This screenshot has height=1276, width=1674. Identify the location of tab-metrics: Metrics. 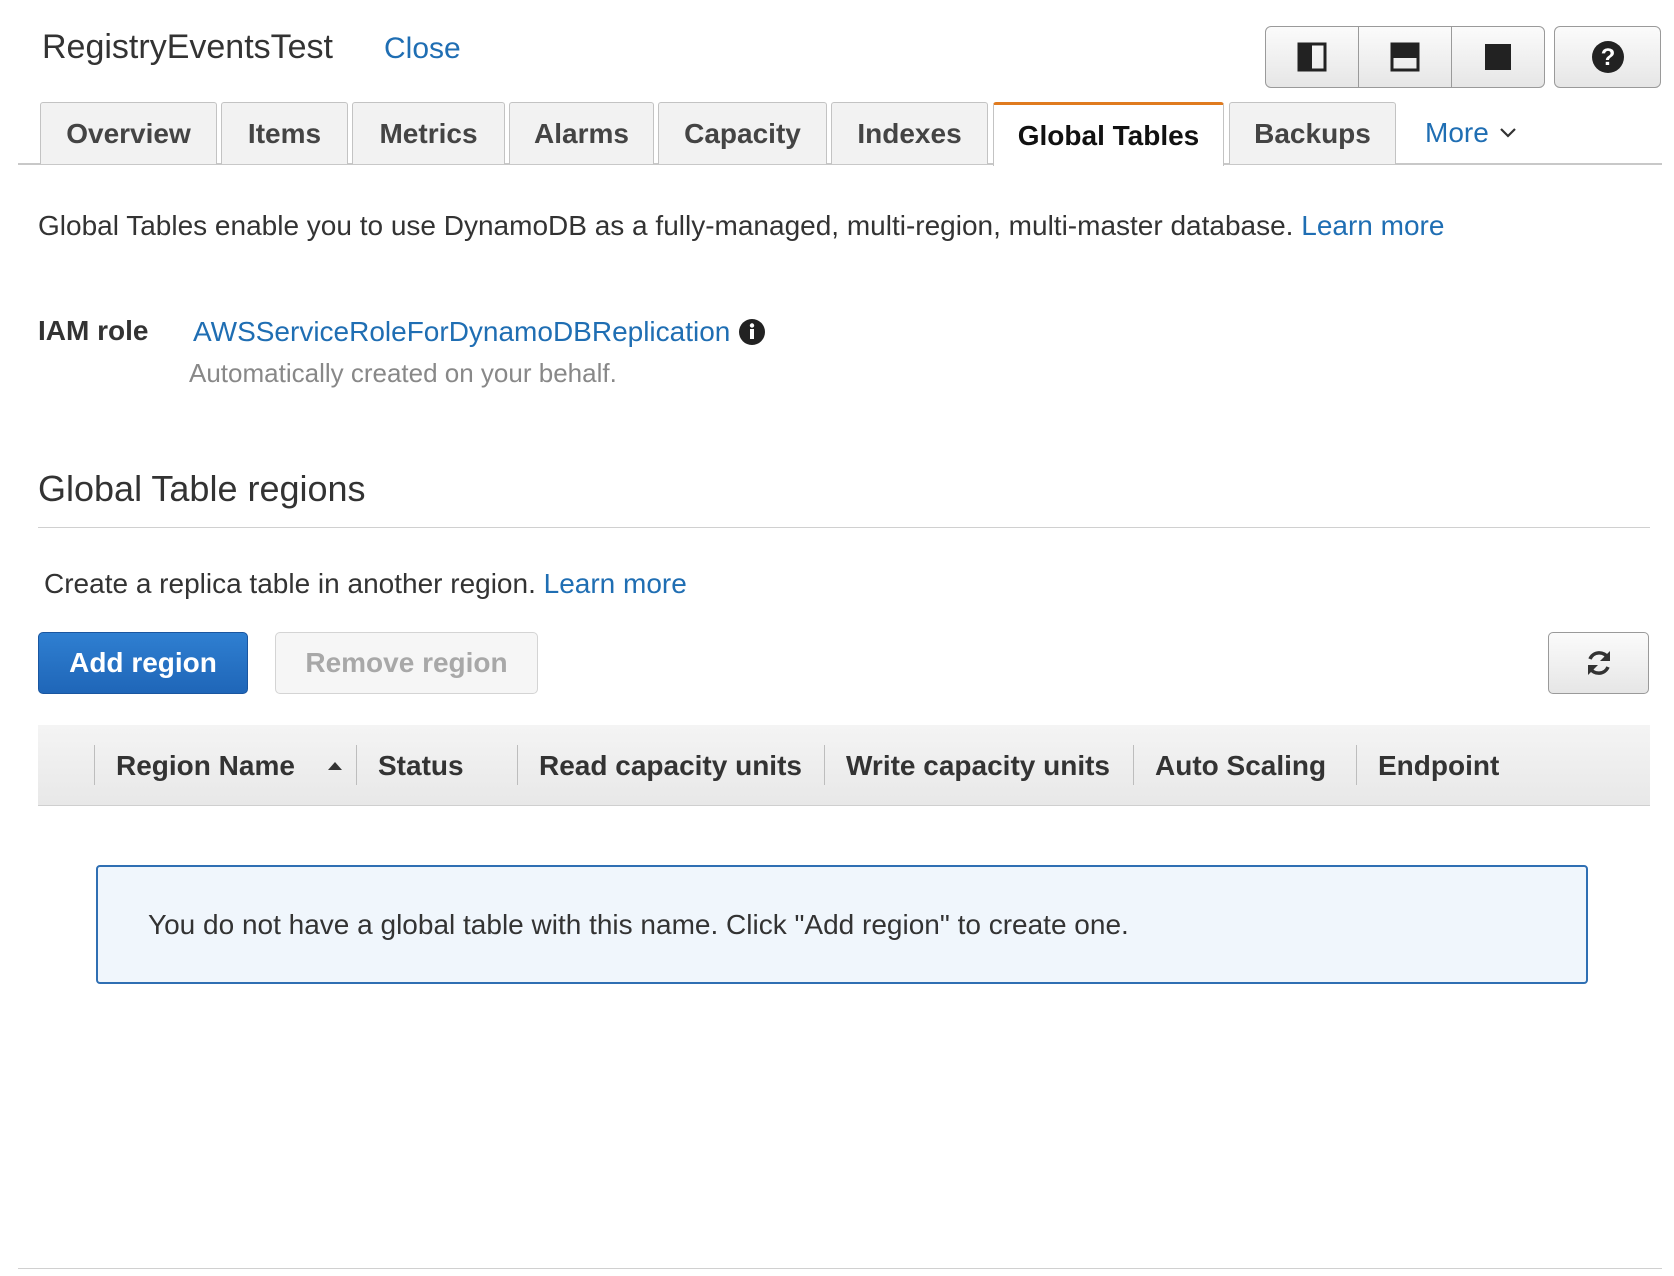
(428, 133).